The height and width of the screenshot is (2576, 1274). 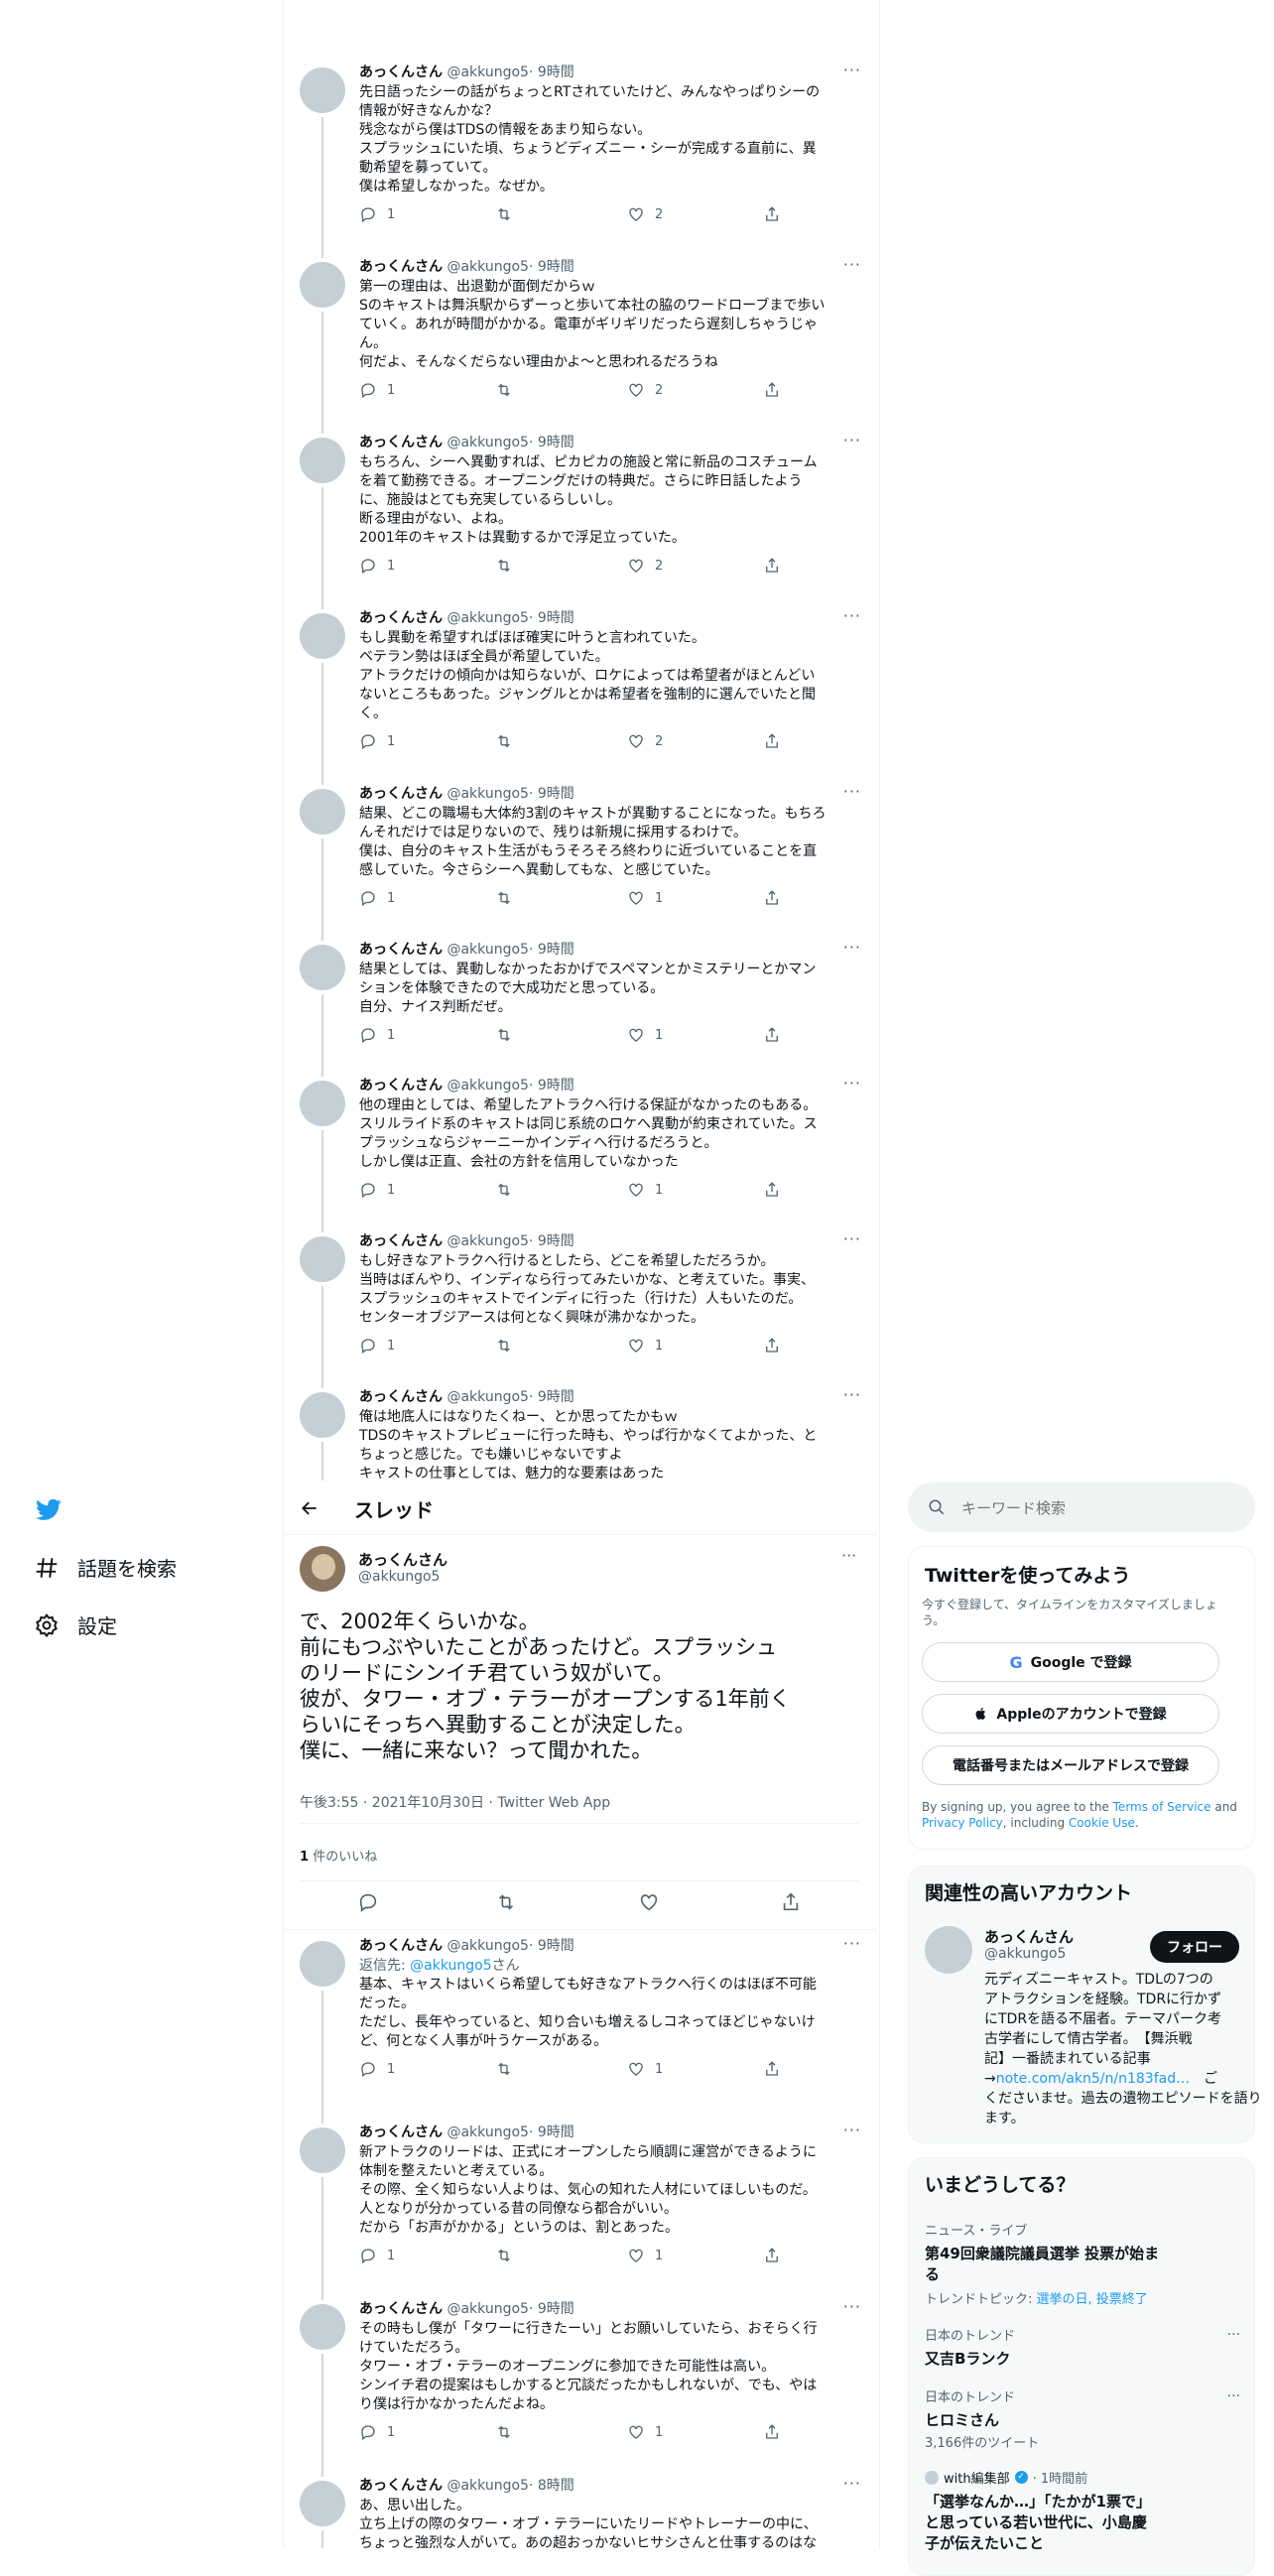 What do you see at coordinates (937, 1507) in the screenshot?
I see `search-icon` at bounding box center [937, 1507].